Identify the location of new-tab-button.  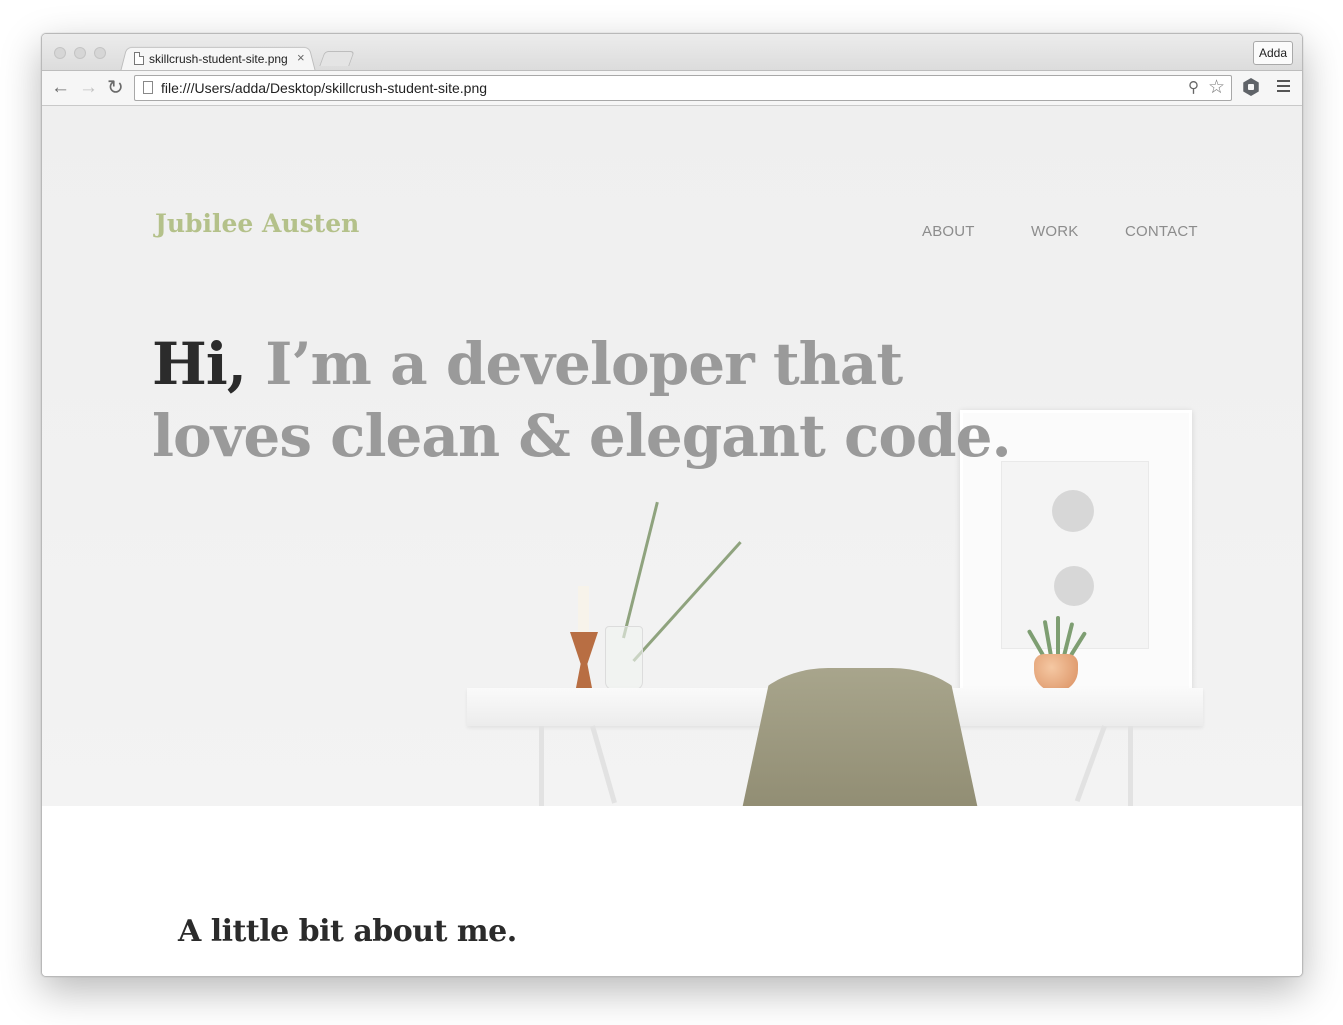
(337, 58).